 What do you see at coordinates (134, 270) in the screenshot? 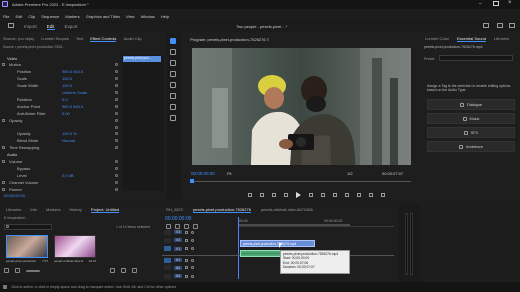
I see `trash-icon` at bounding box center [134, 270].